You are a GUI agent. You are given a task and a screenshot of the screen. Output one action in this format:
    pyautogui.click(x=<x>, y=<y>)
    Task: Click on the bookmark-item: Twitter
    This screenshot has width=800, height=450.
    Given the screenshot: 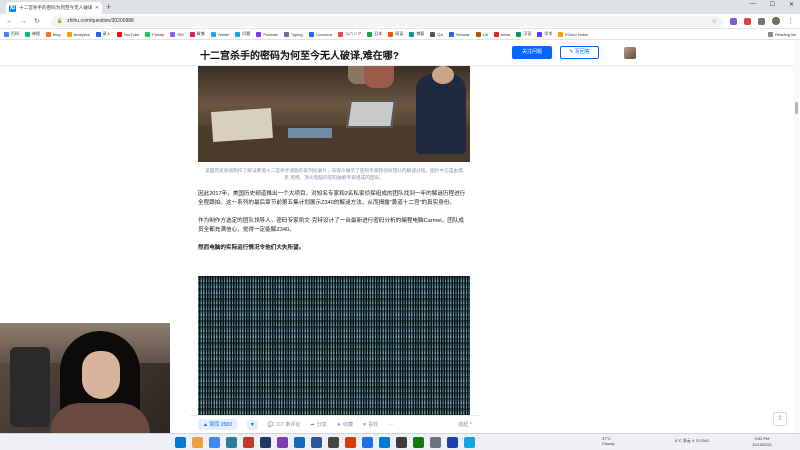 What is the action you would take?
    pyautogui.click(x=219, y=34)
    